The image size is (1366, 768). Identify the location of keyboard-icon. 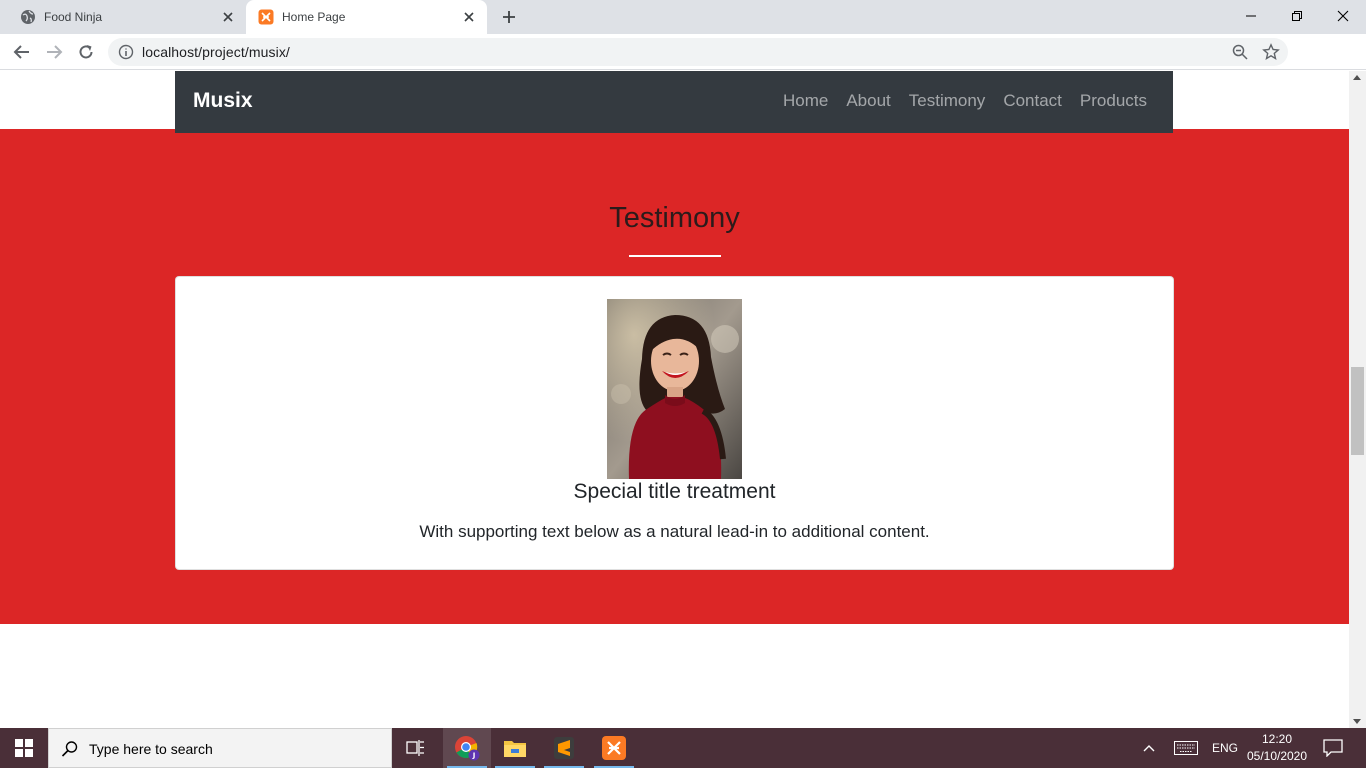
(1186, 748).